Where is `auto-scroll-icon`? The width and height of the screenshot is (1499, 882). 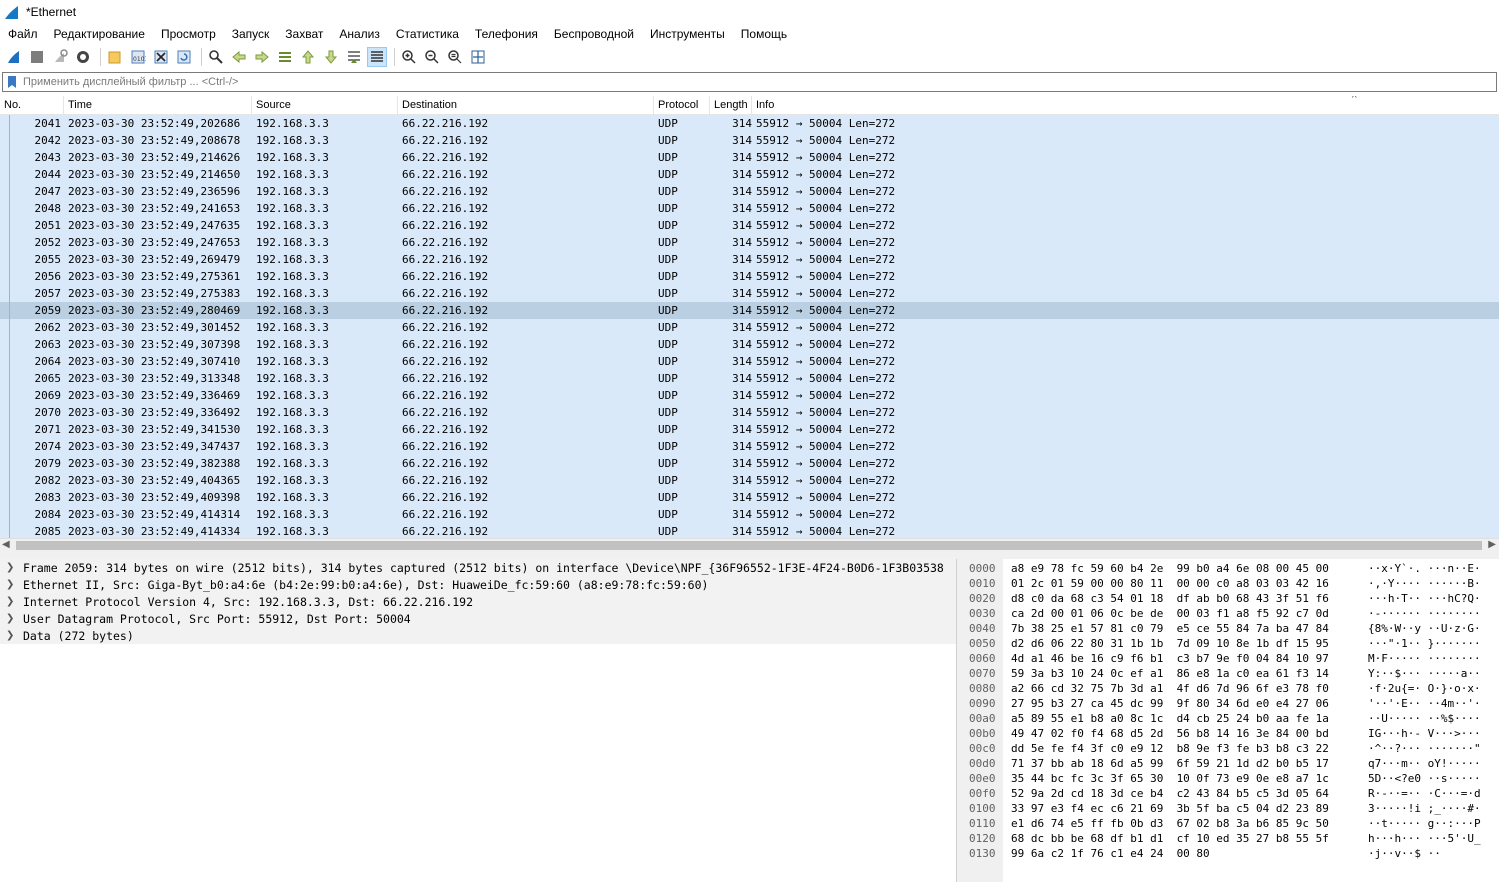
auto-scroll-icon is located at coordinates (354, 57).